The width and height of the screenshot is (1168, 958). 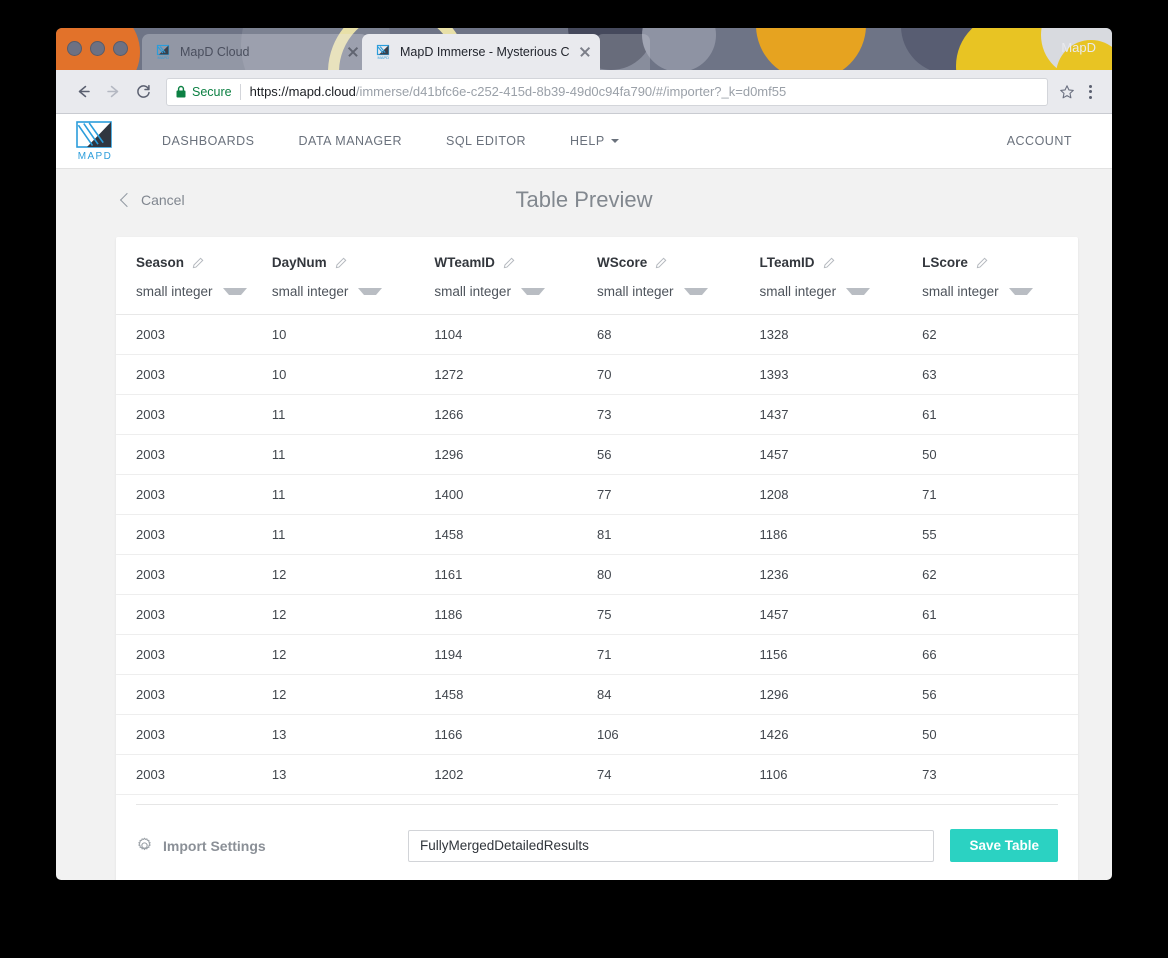 I want to click on table-cell: 84, so click(x=678, y=694).